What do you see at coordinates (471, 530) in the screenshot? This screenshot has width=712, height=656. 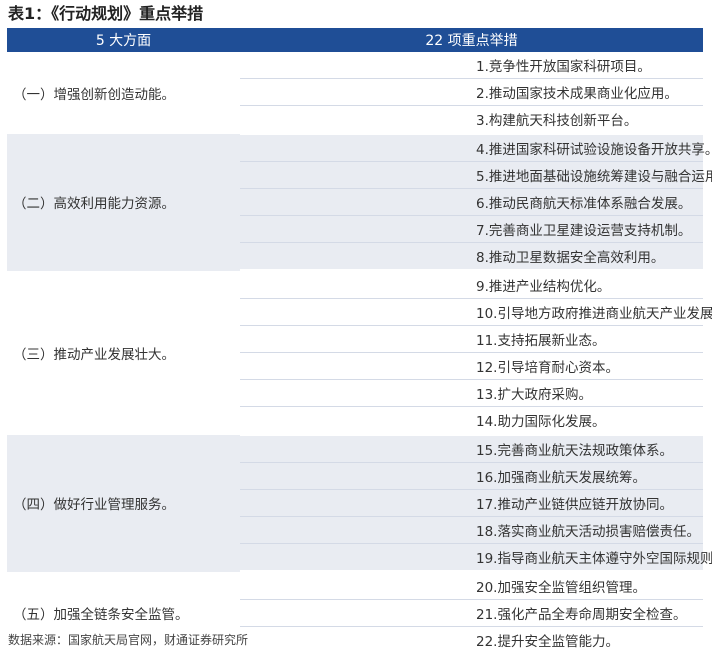 I see `measure-cell: 18.落实商业航天活动损害赔偿责任。` at bounding box center [471, 530].